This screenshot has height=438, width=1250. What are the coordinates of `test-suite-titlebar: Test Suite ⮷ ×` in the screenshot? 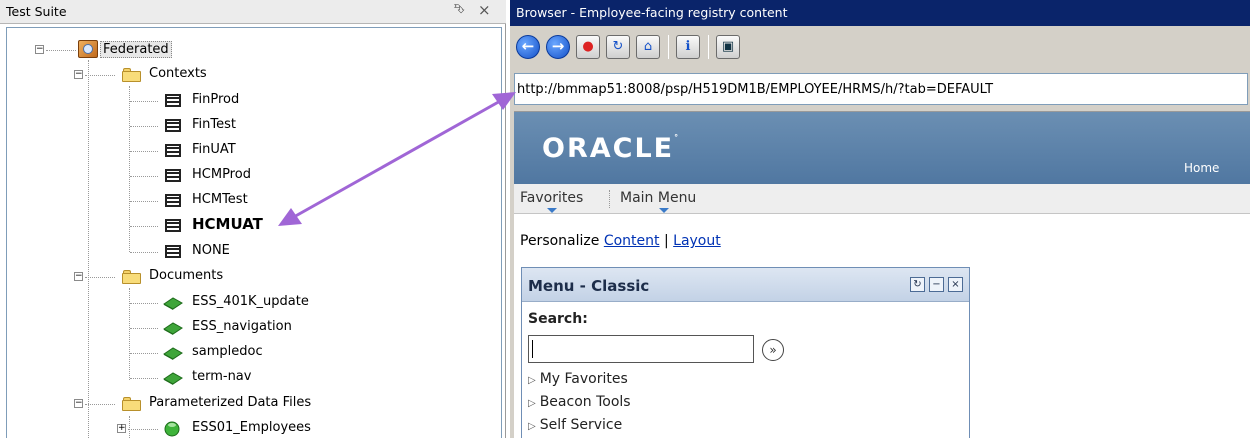 It's located at (253, 12).